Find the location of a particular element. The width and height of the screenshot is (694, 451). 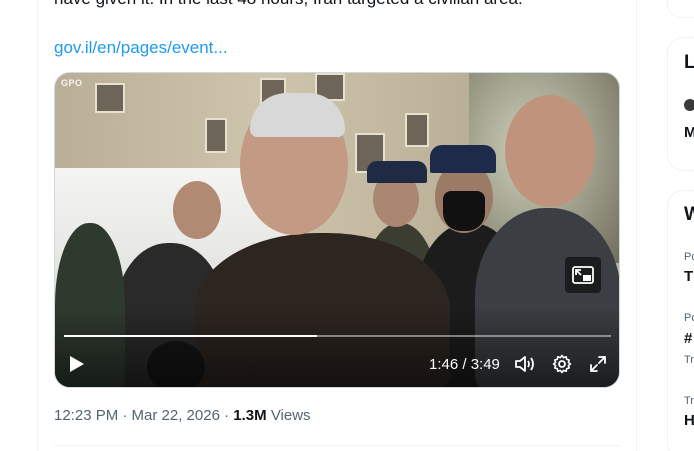

trend-context: Tr is located at coordinates (689, 401).